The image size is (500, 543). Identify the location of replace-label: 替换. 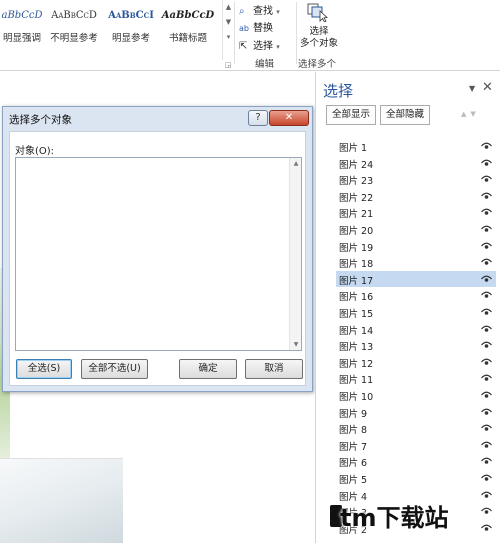
(263, 28).